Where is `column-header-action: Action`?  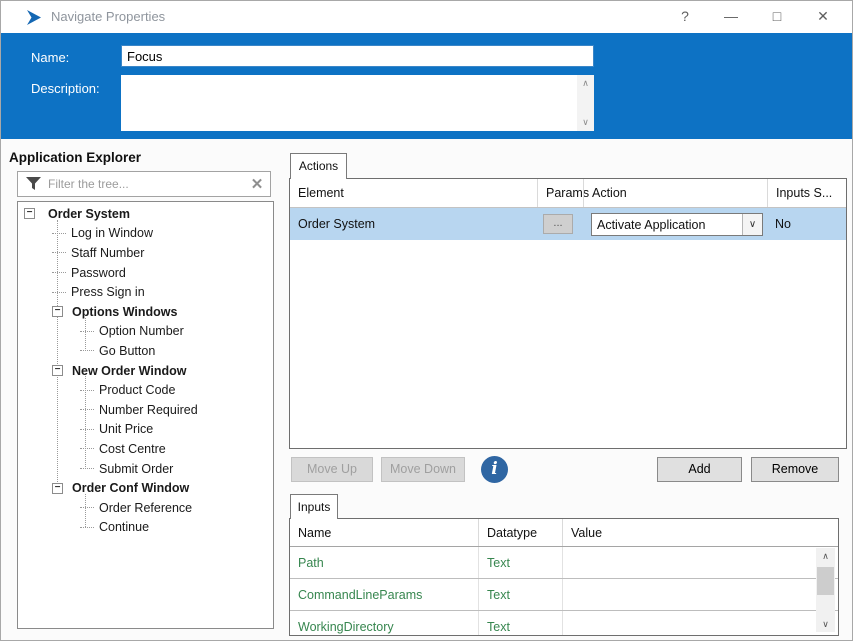 column-header-action: Action is located at coordinates (675, 193).